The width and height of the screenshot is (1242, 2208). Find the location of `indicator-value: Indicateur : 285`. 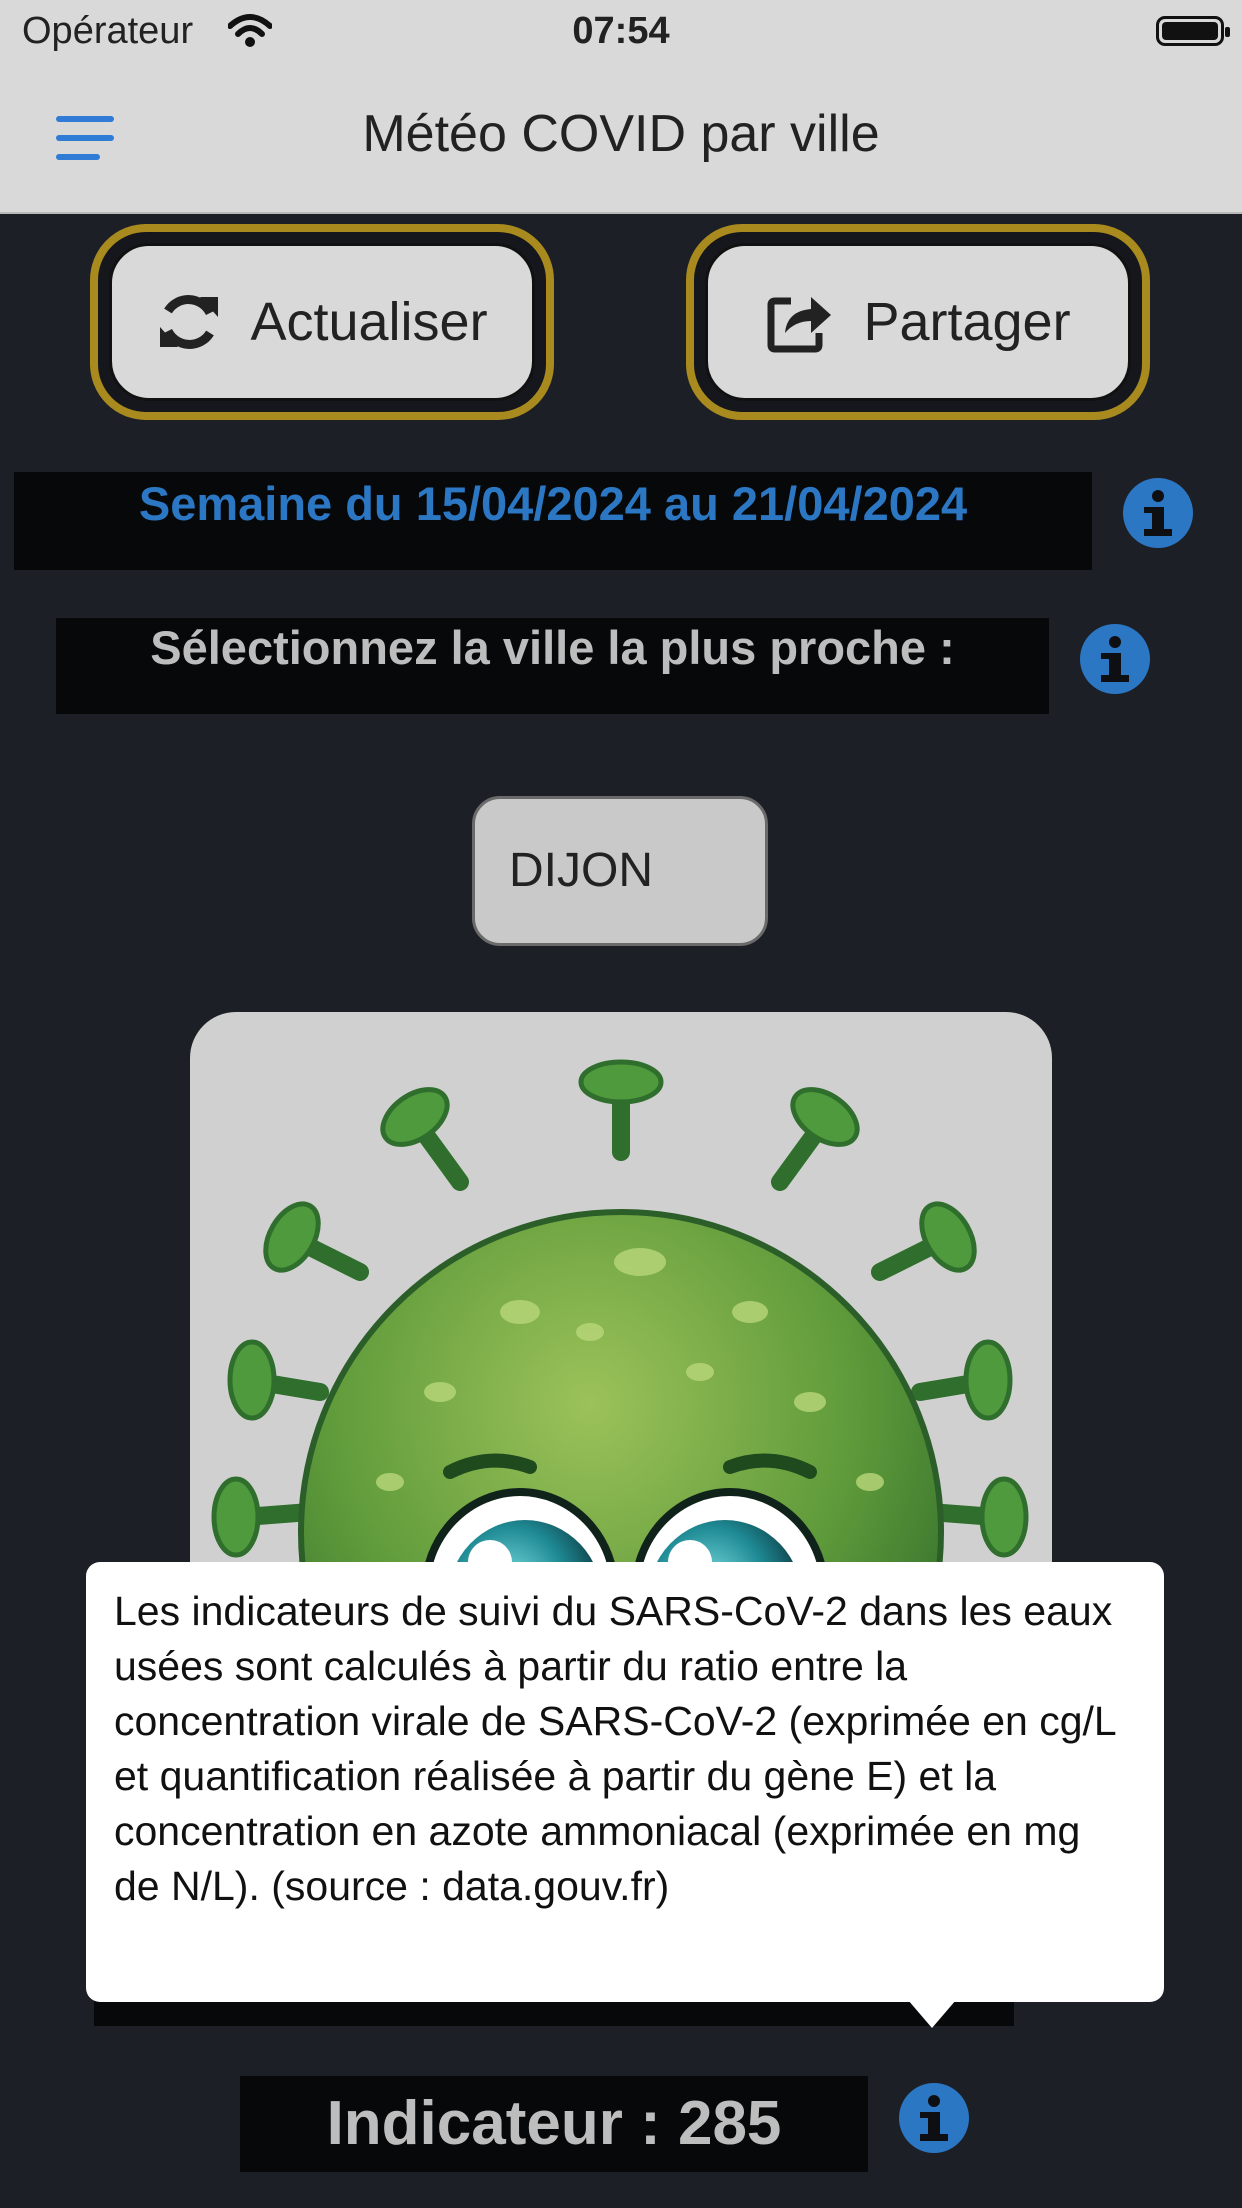

indicator-value: Indicateur : 285 is located at coordinates (554, 2123).